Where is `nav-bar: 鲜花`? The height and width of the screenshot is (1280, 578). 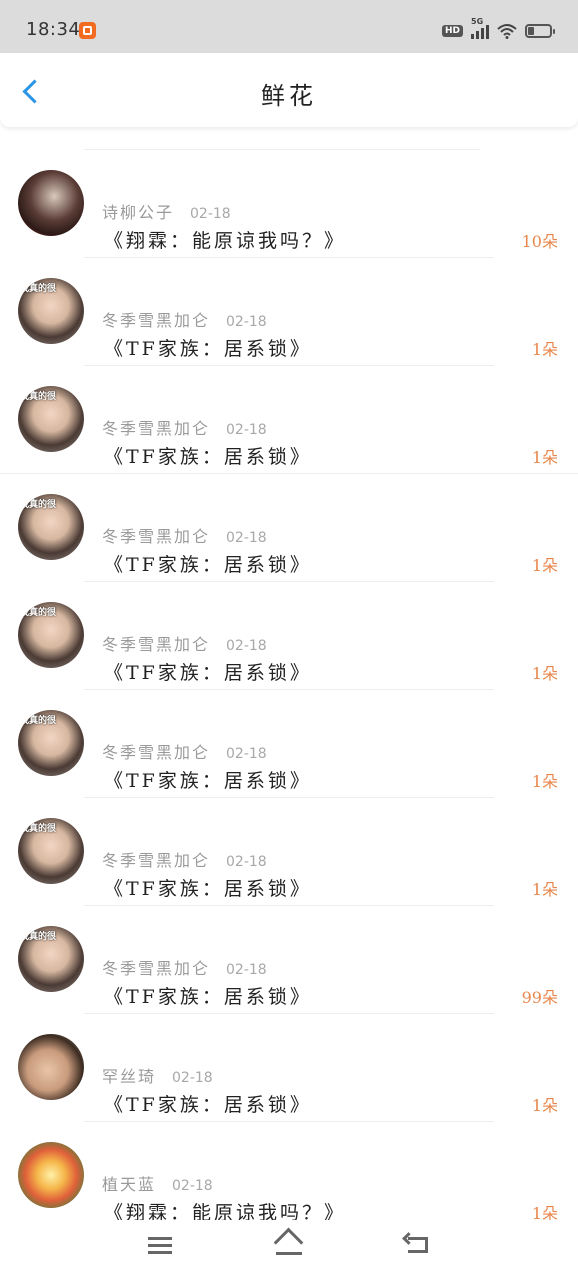
nav-bar: 鲜花 is located at coordinates (289, 90).